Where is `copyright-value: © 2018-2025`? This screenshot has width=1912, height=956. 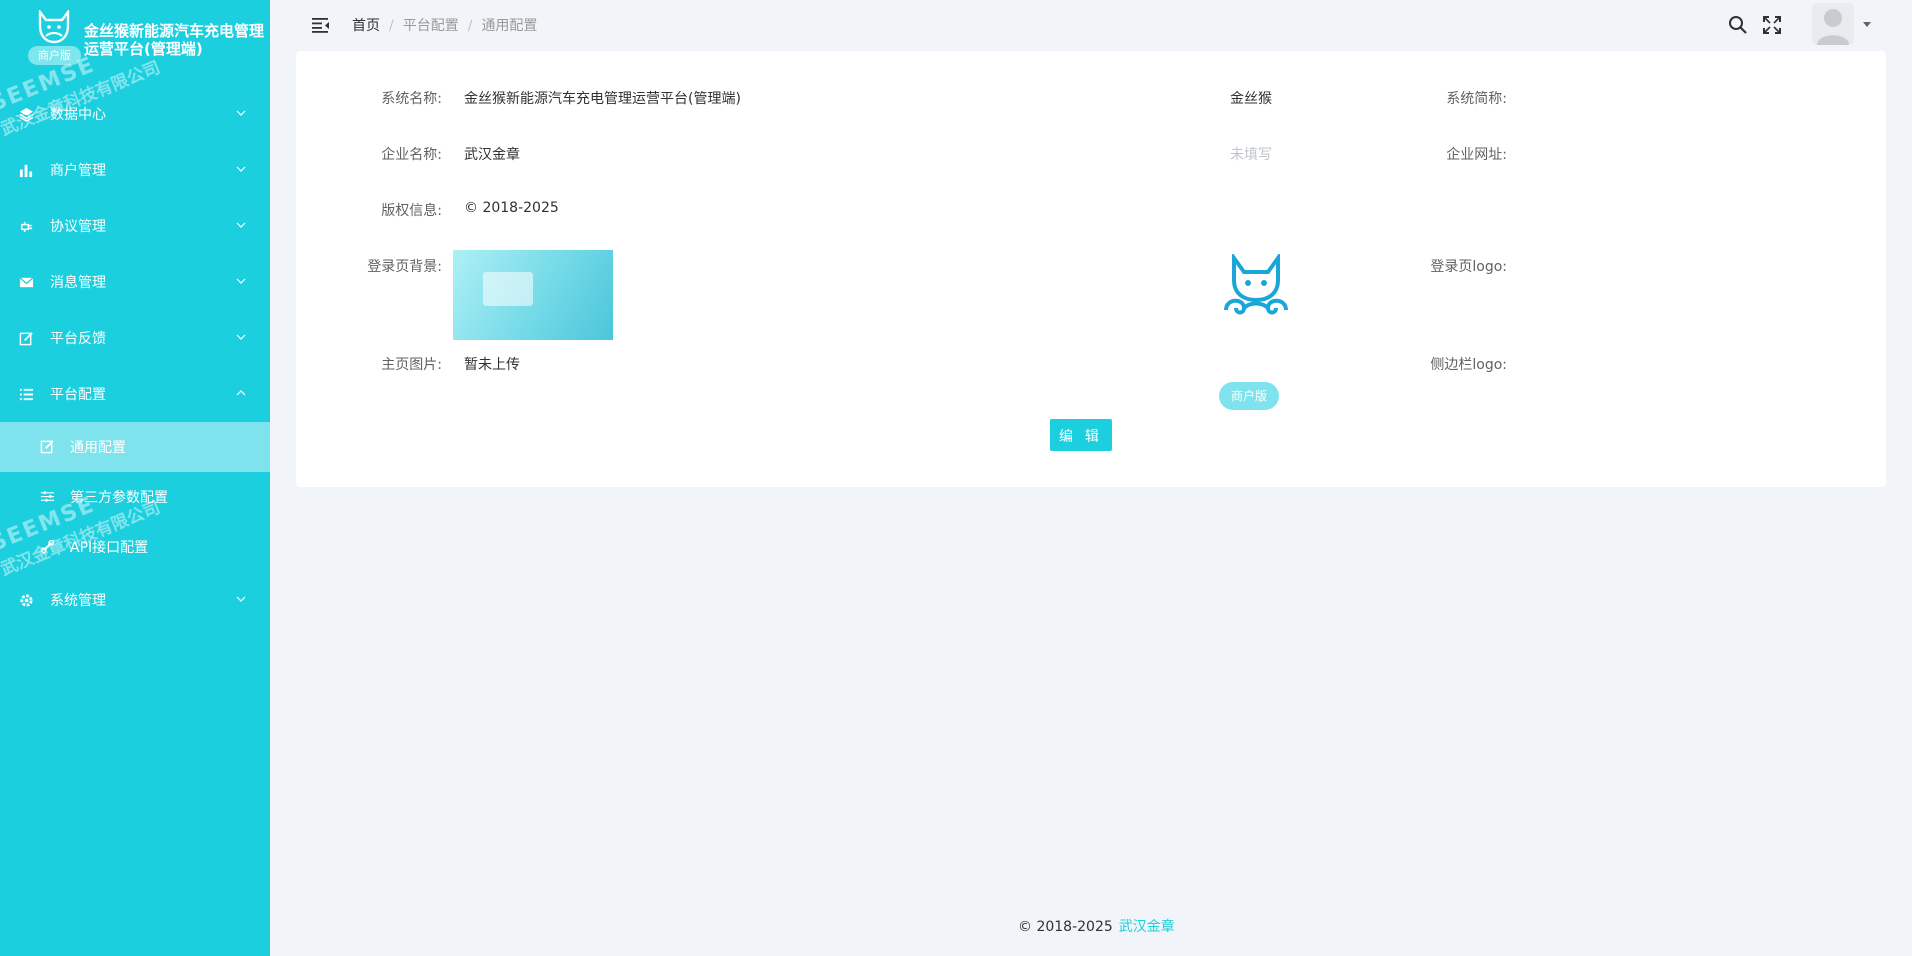 copyright-value: © 2018-2025 is located at coordinates (511, 208).